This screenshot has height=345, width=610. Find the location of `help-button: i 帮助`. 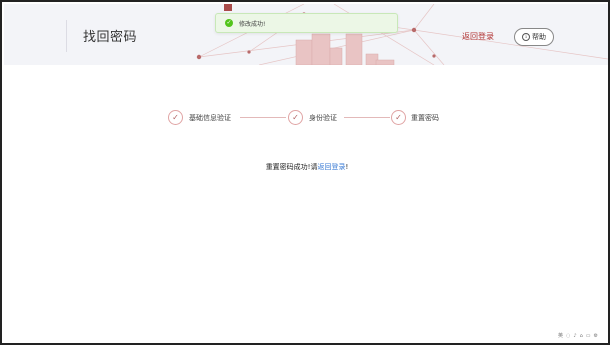

help-button: i 帮助 is located at coordinates (534, 37).